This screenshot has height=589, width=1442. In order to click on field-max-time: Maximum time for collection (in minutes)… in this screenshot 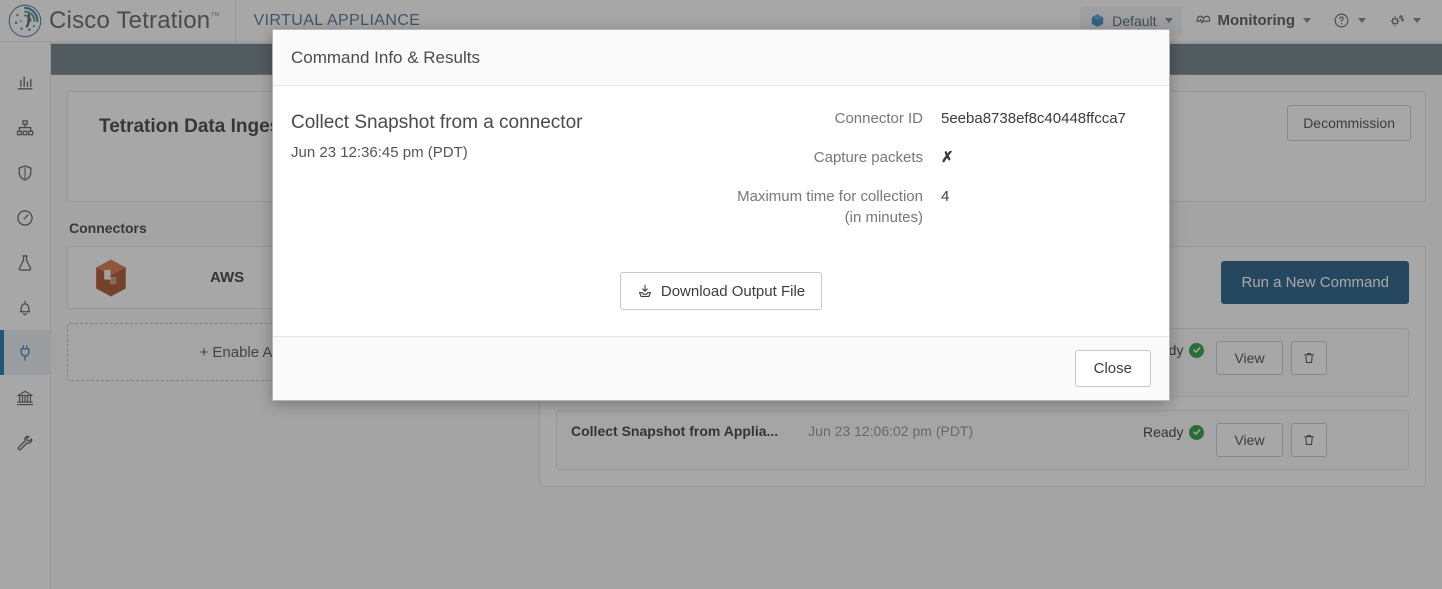, I will do `click(900, 208)`.